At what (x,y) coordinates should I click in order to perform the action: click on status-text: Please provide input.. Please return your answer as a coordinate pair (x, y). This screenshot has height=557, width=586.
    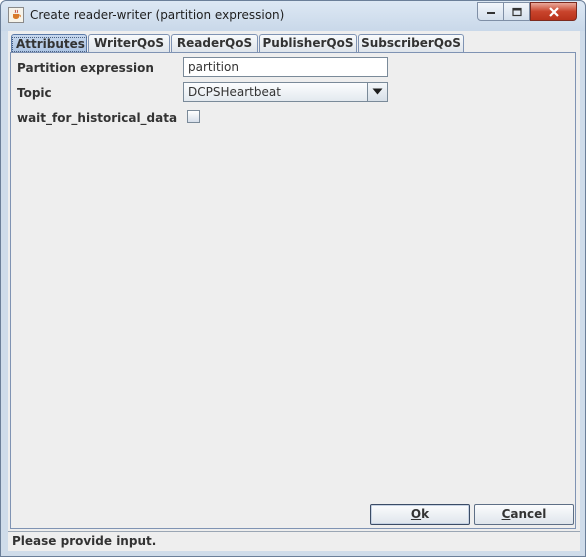
    Looking at the image, I should click on (84, 541).